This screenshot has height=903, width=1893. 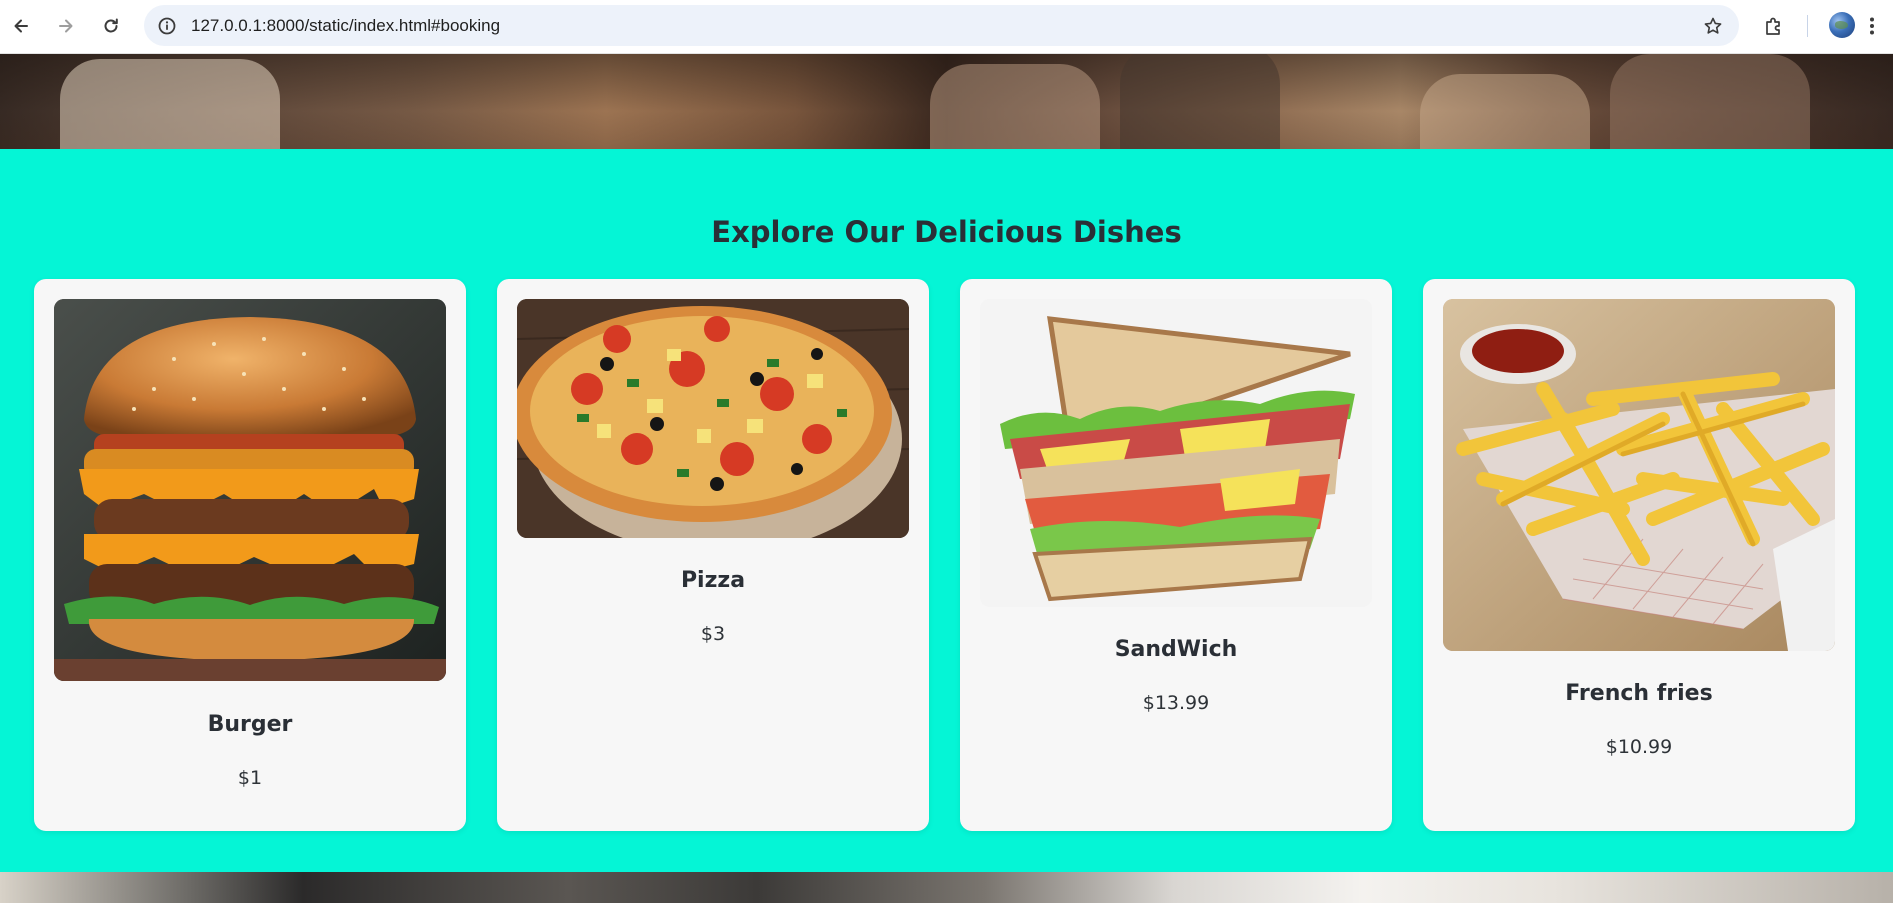 I want to click on dish-price: $3, so click(x=713, y=634).